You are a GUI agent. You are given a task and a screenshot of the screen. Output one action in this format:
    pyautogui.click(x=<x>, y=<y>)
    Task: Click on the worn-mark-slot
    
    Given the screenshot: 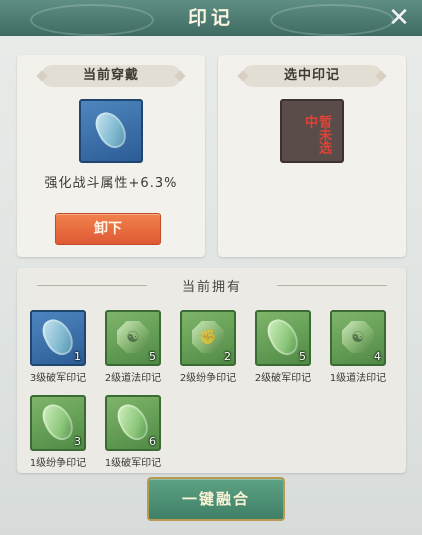 What is the action you would take?
    pyautogui.click(x=111, y=131)
    